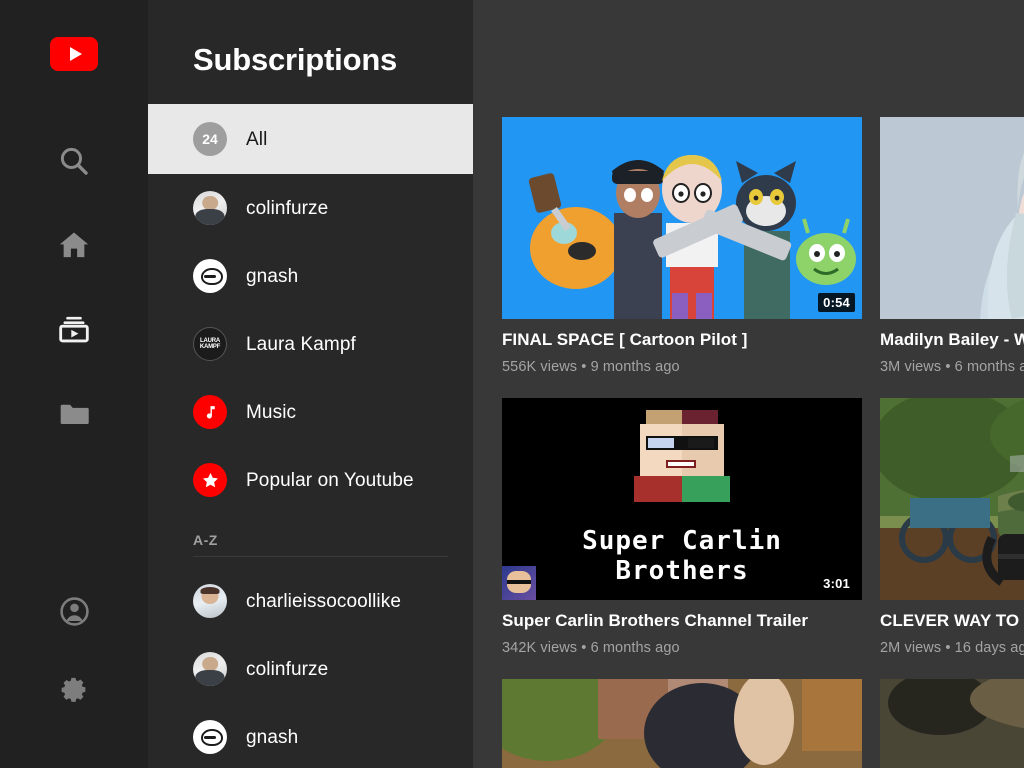 This screenshot has height=768, width=1024. I want to click on sidebar-item-charlieissocoollike: charlieissocoollike, so click(310, 601).